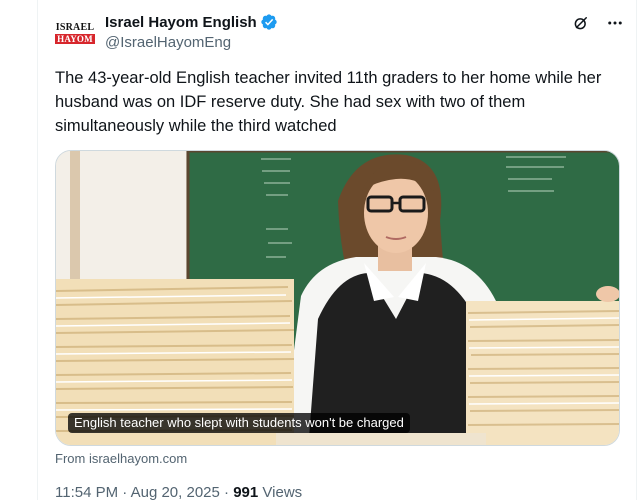 This screenshot has width=643, height=501. I want to click on author-info: Israel Hayom English @IsraelHayomEng, so click(191, 32).